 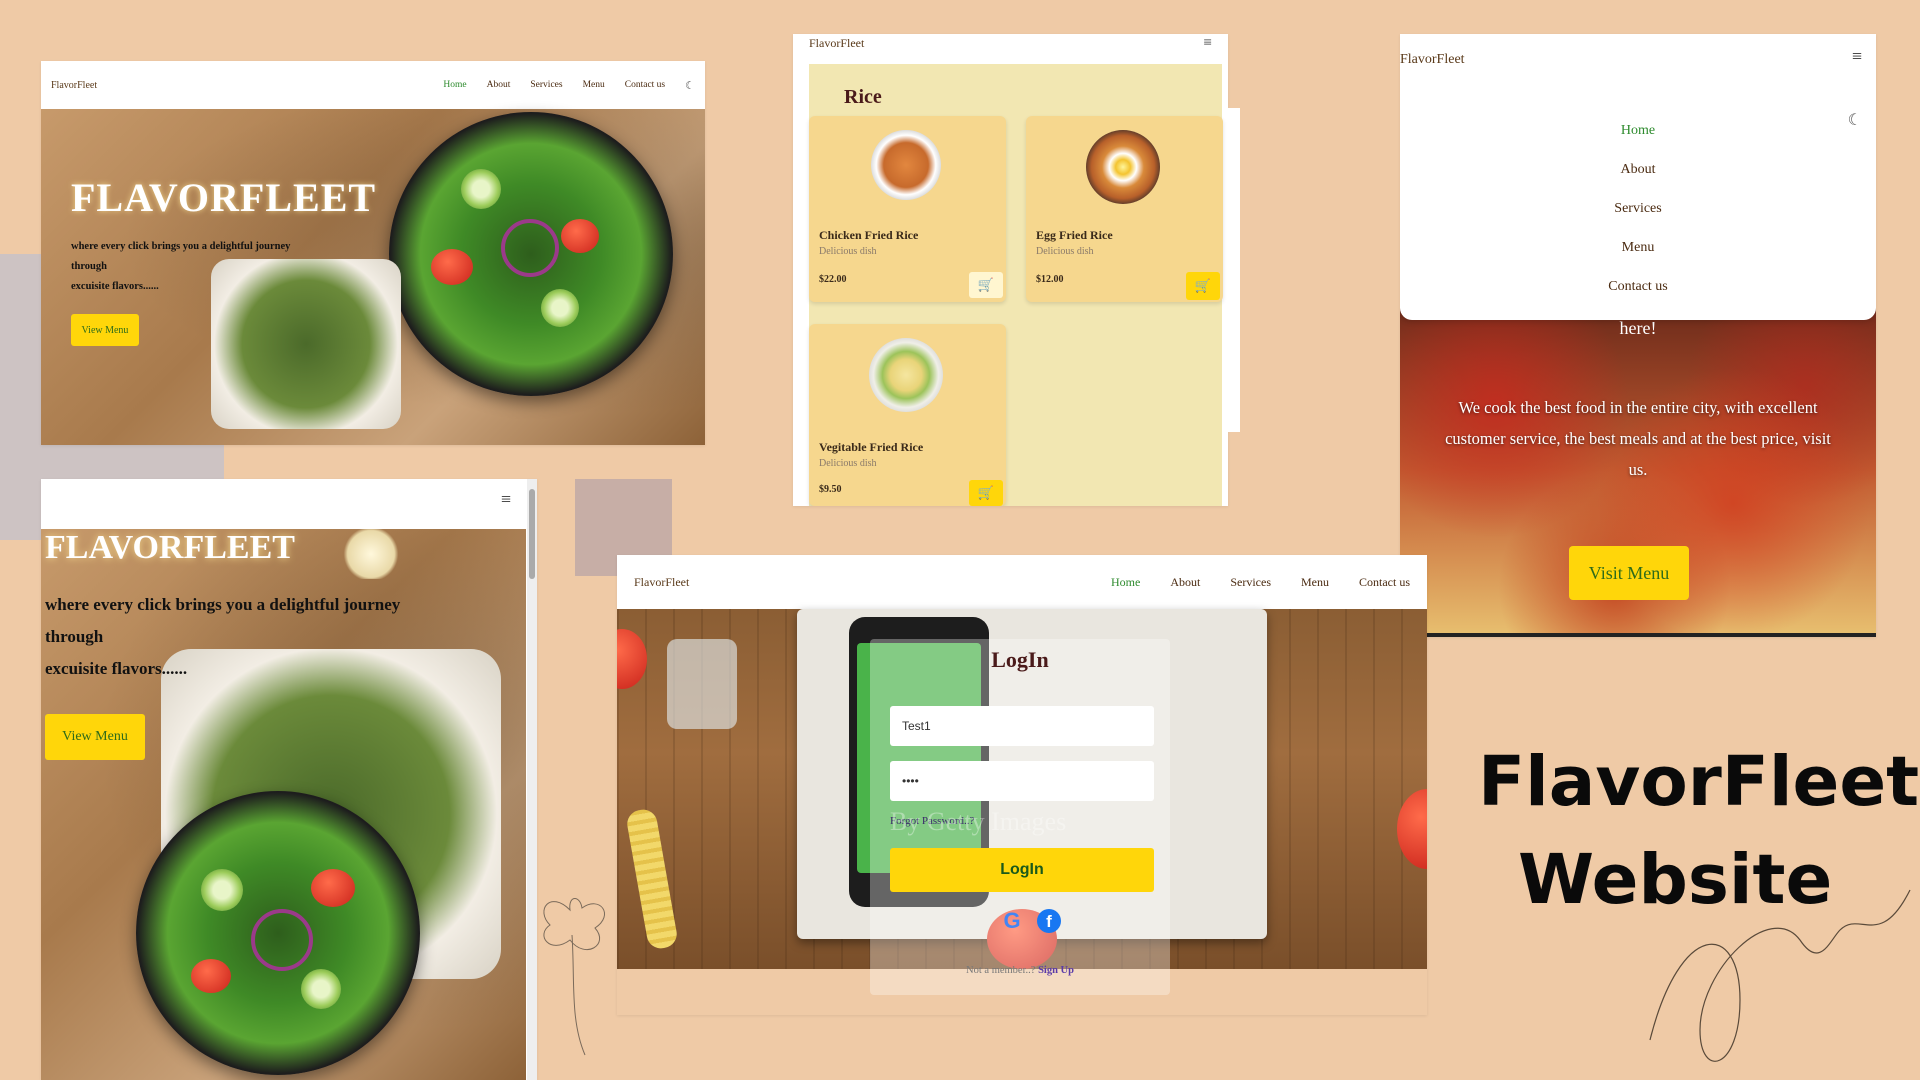 I want to click on hero-text-3: us., so click(x=1638, y=469).